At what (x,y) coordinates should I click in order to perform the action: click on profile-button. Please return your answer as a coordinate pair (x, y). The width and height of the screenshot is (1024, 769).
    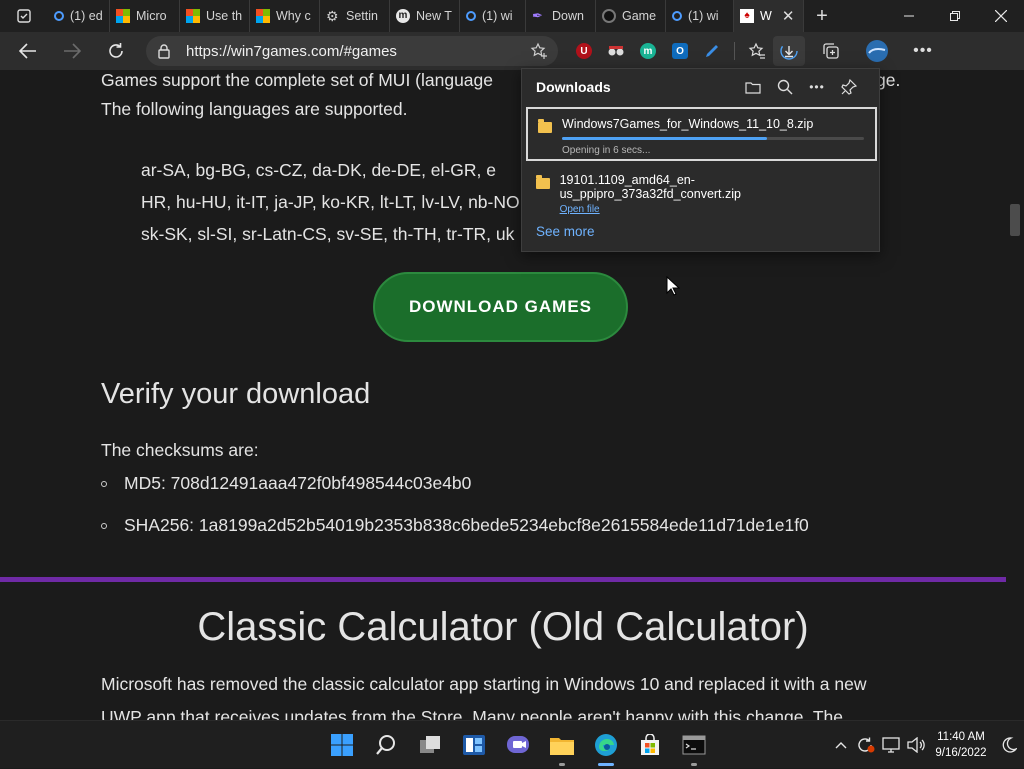
    Looking at the image, I should click on (877, 51).